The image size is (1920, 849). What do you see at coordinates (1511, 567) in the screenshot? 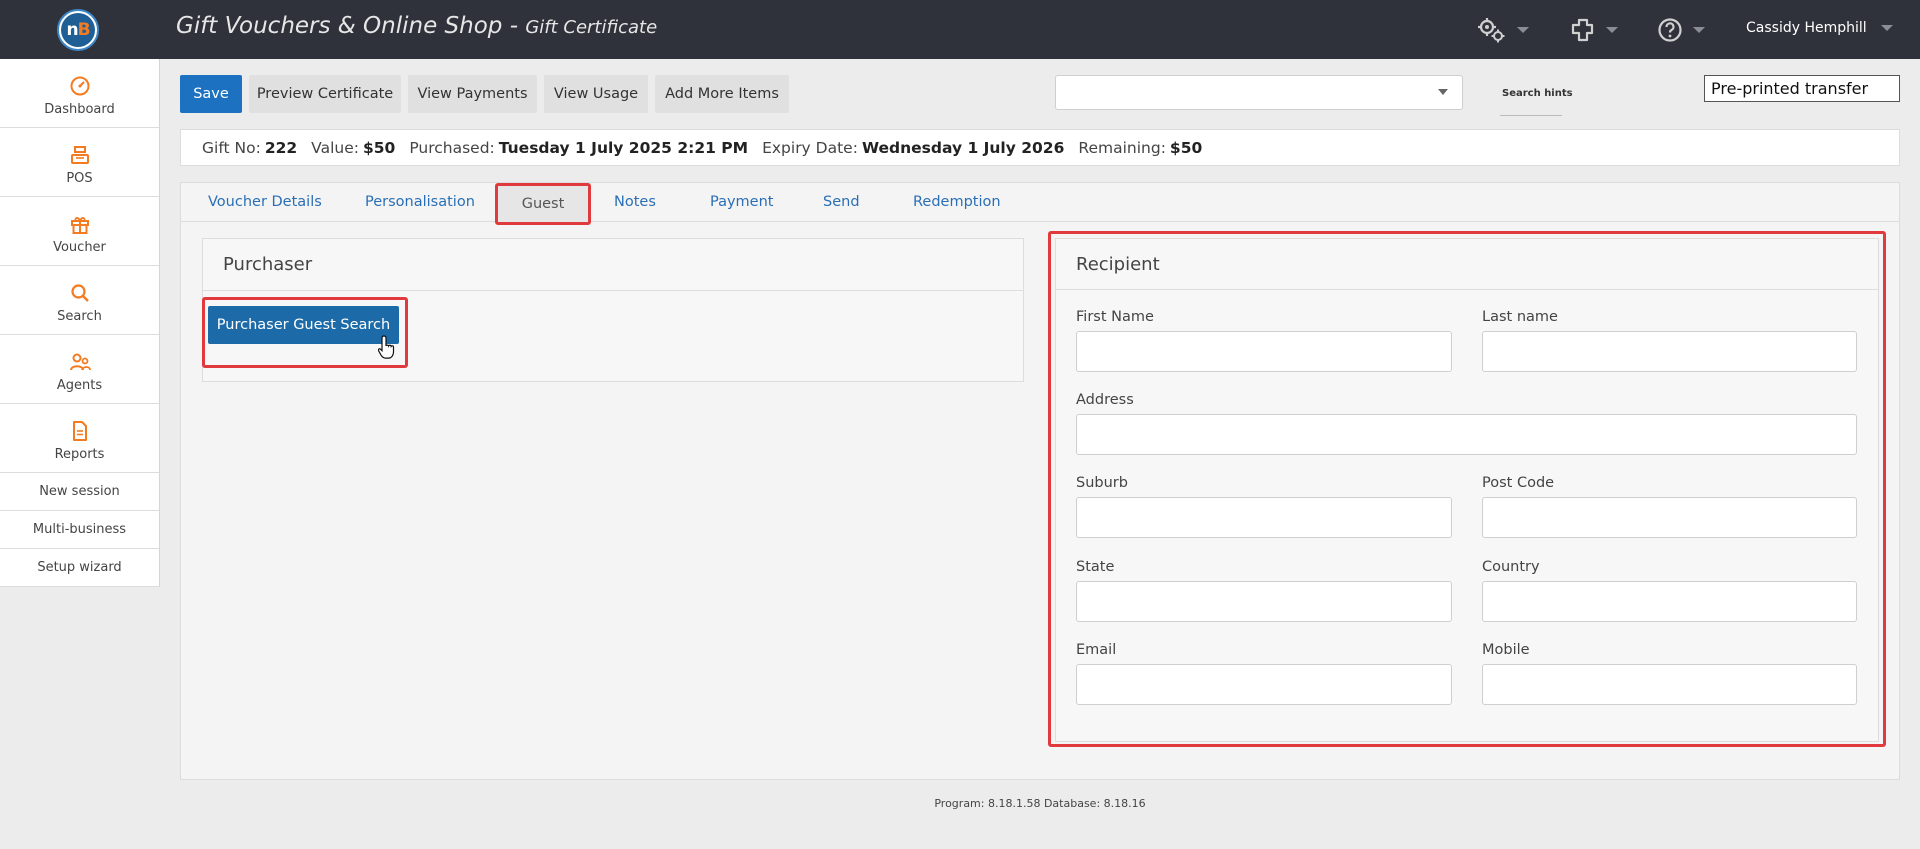
I see `country-label: Country` at bounding box center [1511, 567].